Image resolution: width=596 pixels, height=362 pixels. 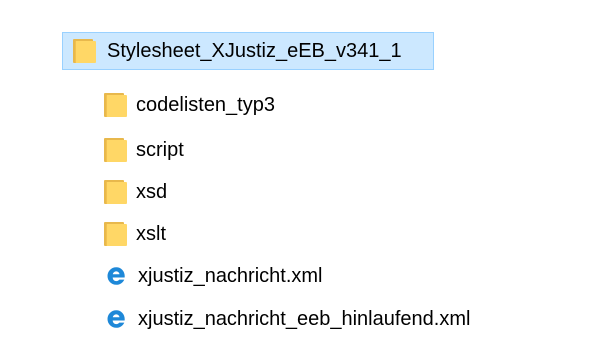 I want to click on tree-item-label: codelisten_typ3, so click(x=205, y=105).